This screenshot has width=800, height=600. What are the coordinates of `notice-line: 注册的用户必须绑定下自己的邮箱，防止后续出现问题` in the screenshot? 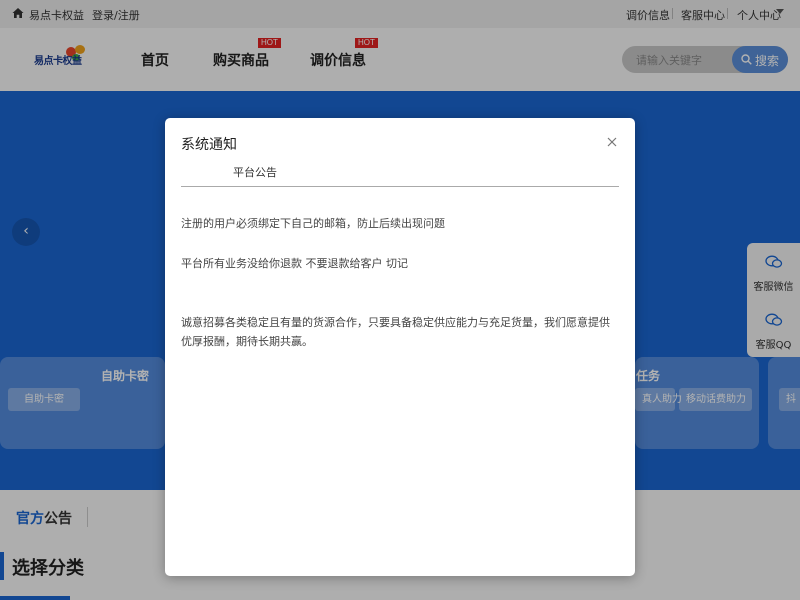 It's located at (313, 223).